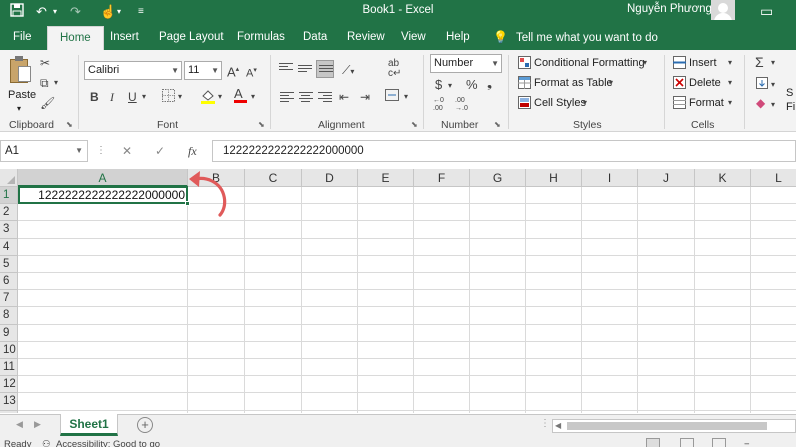 Image resolution: width=796 pixels, height=447 pixels. What do you see at coordinates (133, 70) in the screenshot?
I see `font-name-select: Calibri ▼` at bounding box center [133, 70].